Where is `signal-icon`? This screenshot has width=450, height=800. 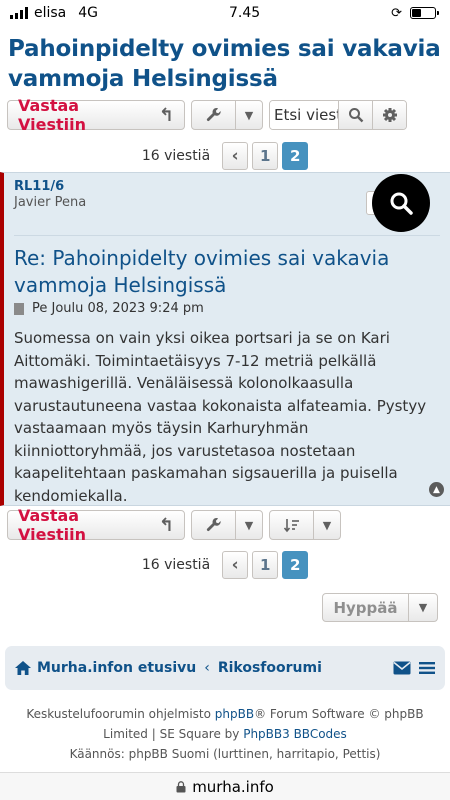 signal-icon is located at coordinates (19, 13).